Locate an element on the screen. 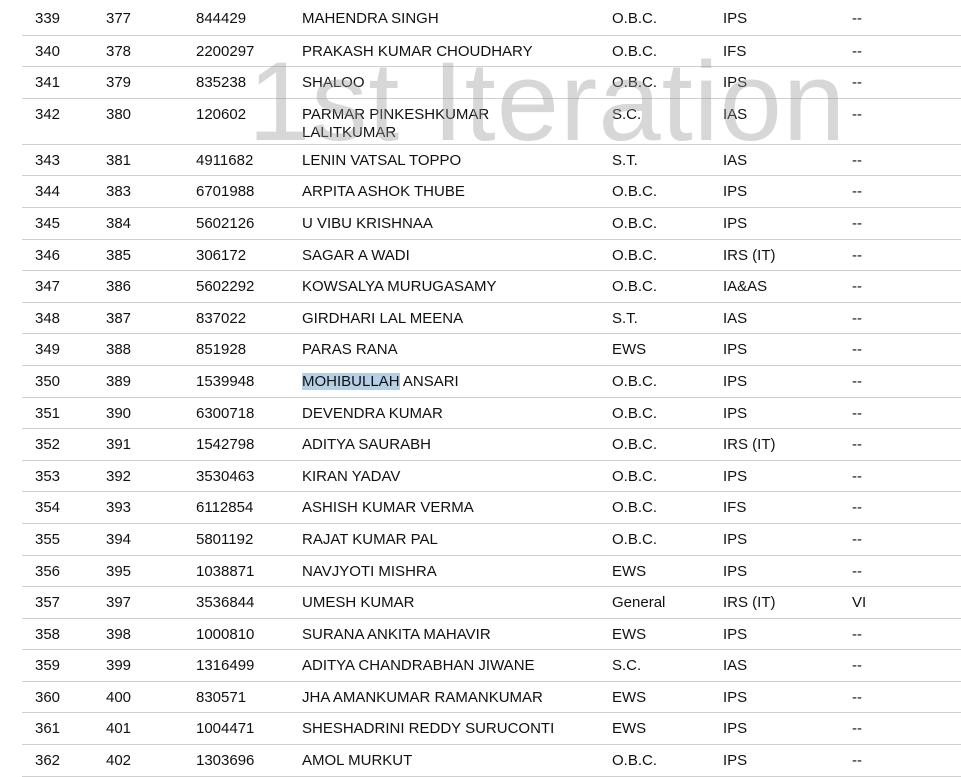  roll-number: 6701988 is located at coordinates (225, 192).